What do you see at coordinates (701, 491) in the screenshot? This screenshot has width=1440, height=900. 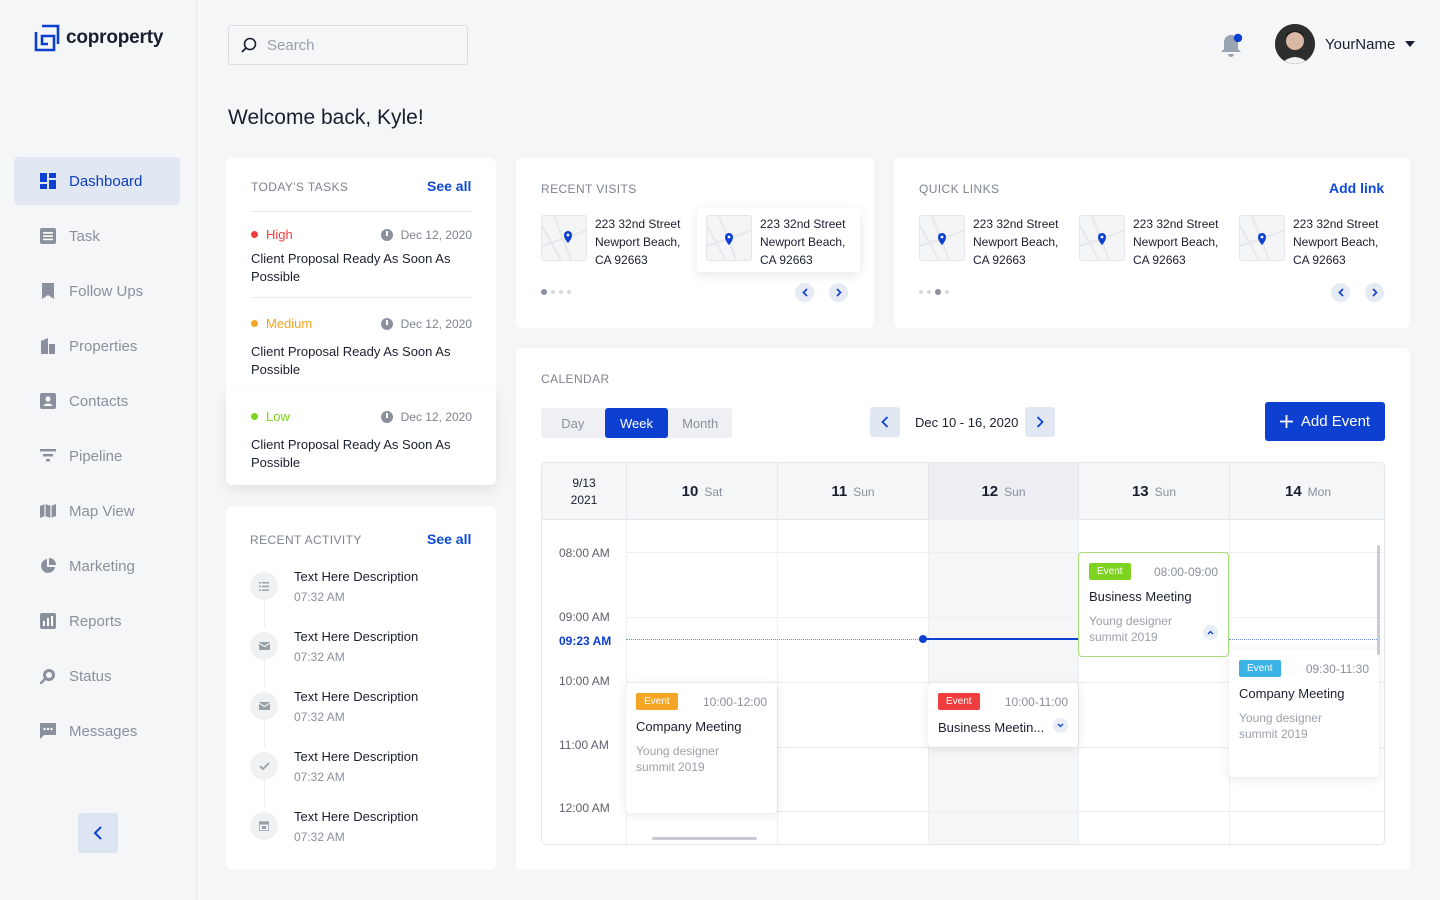 I see `day-header: 10 Sat` at bounding box center [701, 491].